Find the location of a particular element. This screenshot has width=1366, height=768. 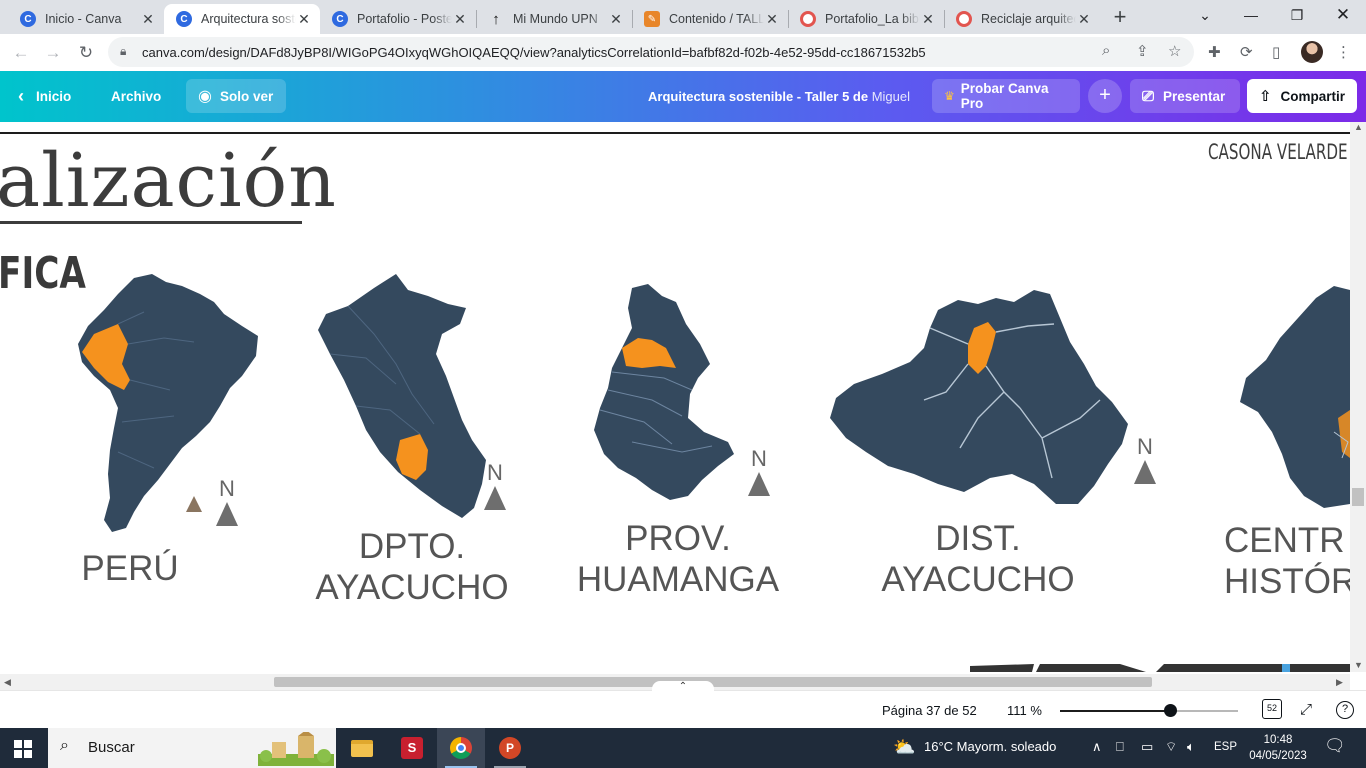

tab-title: Portafolio - Poster is located at coordinates (404, 19).